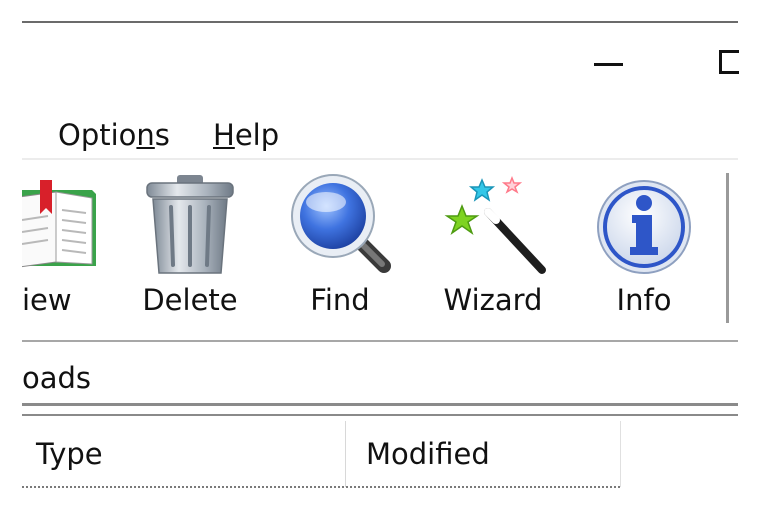  Describe the element at coordinates (224, 135) in the screenshot. I see `menu-help-accel: H` at that location.